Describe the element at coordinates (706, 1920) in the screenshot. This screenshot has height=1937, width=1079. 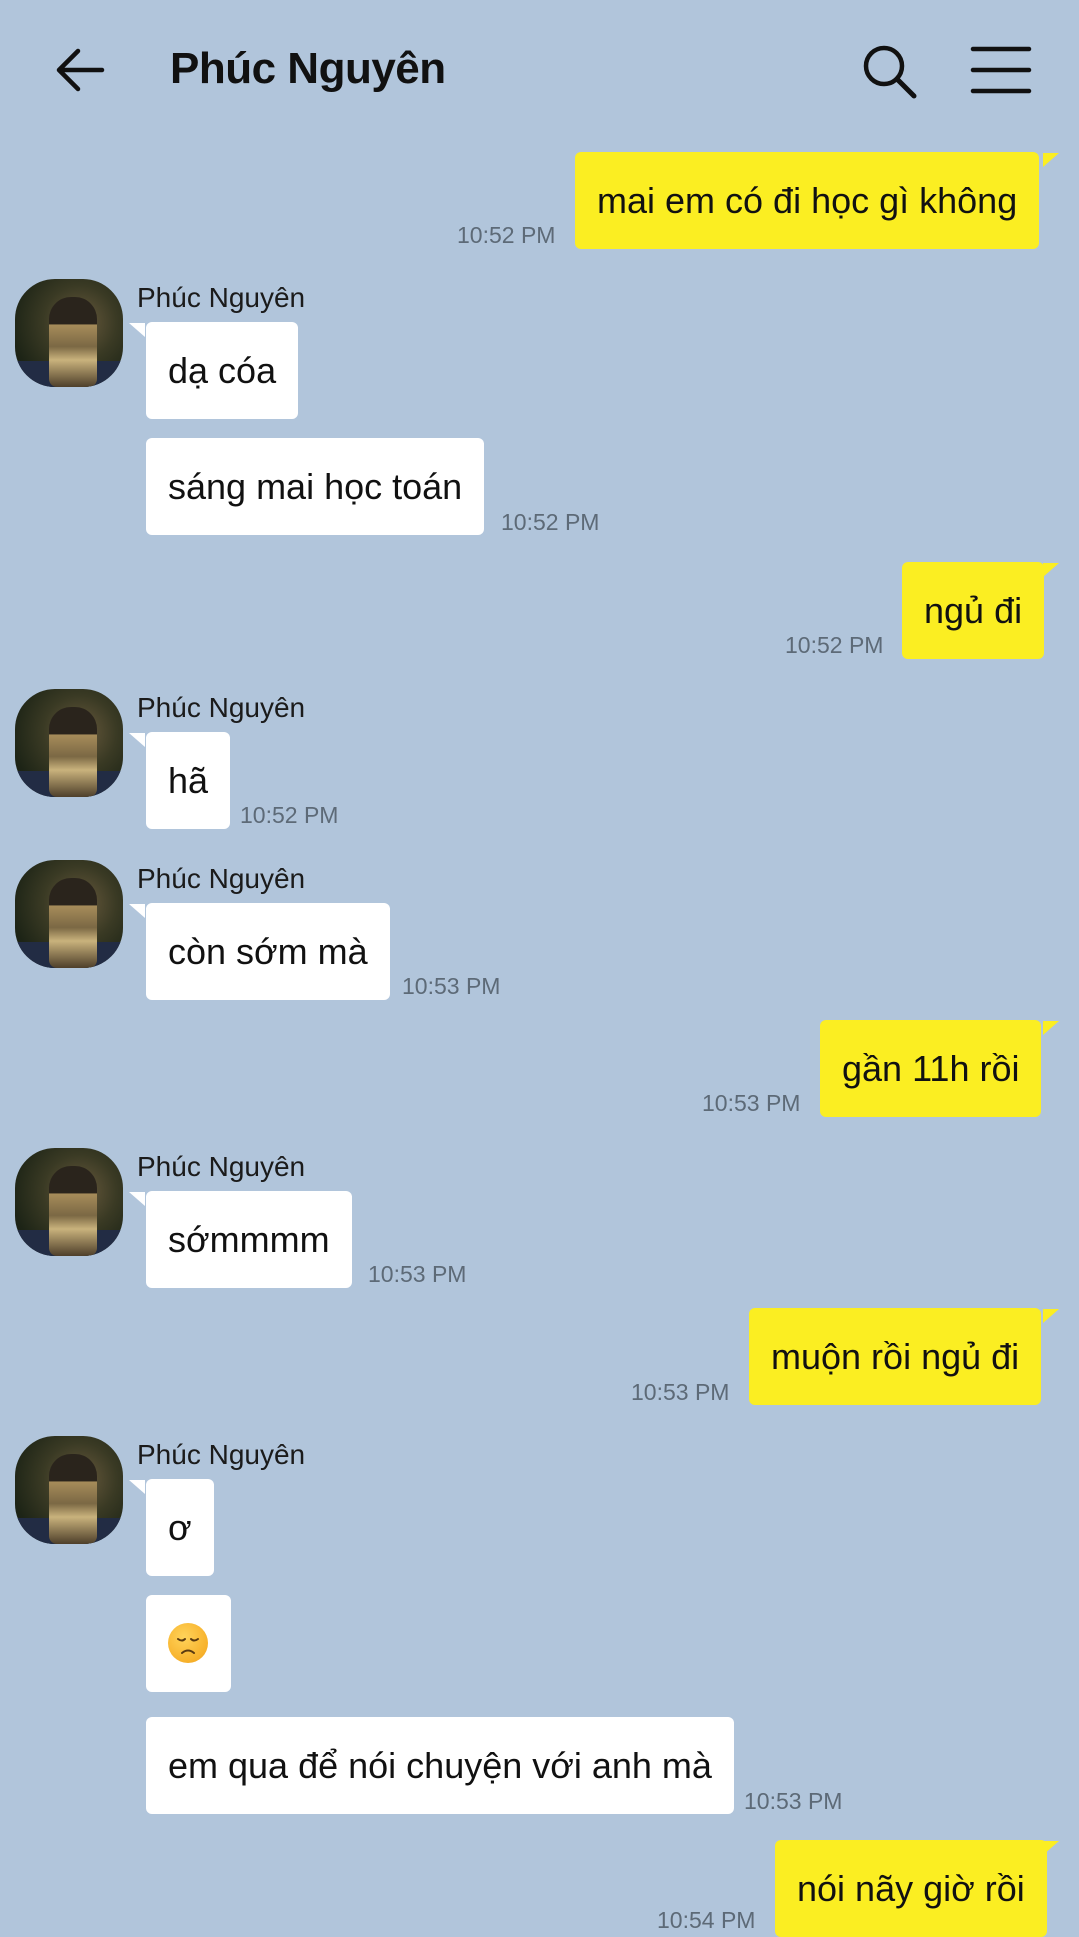
I see `message-timestamp: 10:54 PM` at that location.